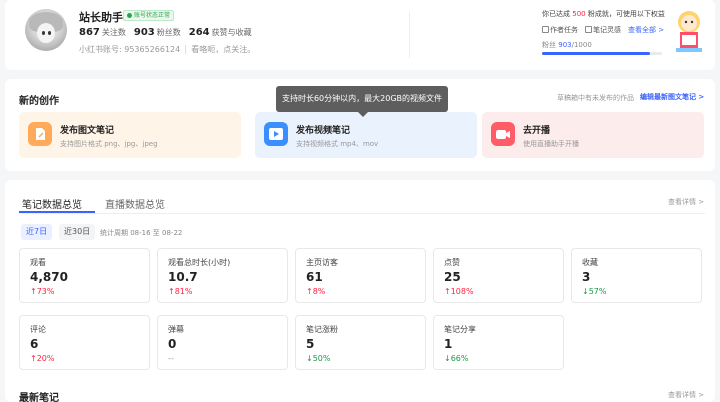 This screenshot has width=720, height=402. I want to click on tab-notes-overview: 笔记数据总览, so click(52, 203).